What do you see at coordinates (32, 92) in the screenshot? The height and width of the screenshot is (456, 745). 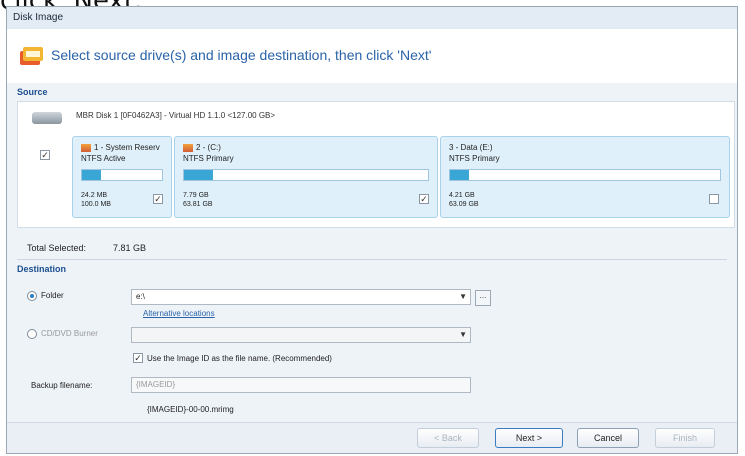 I see `source-section-label: Source` at bounding box center [32, 92].